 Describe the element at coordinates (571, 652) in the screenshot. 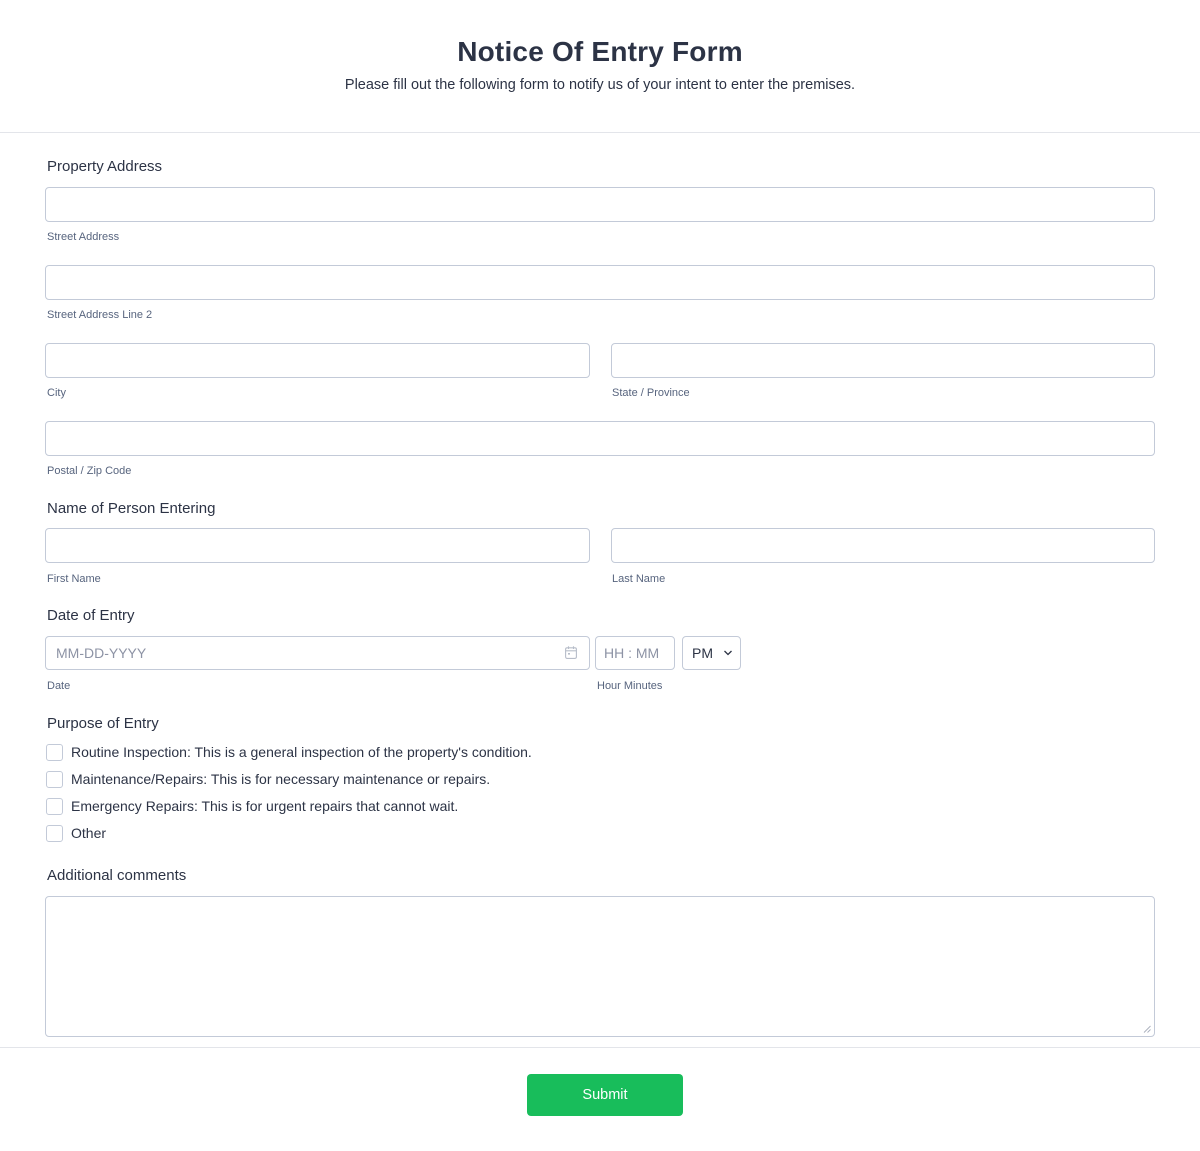

I see `calendar-icon` at that location.